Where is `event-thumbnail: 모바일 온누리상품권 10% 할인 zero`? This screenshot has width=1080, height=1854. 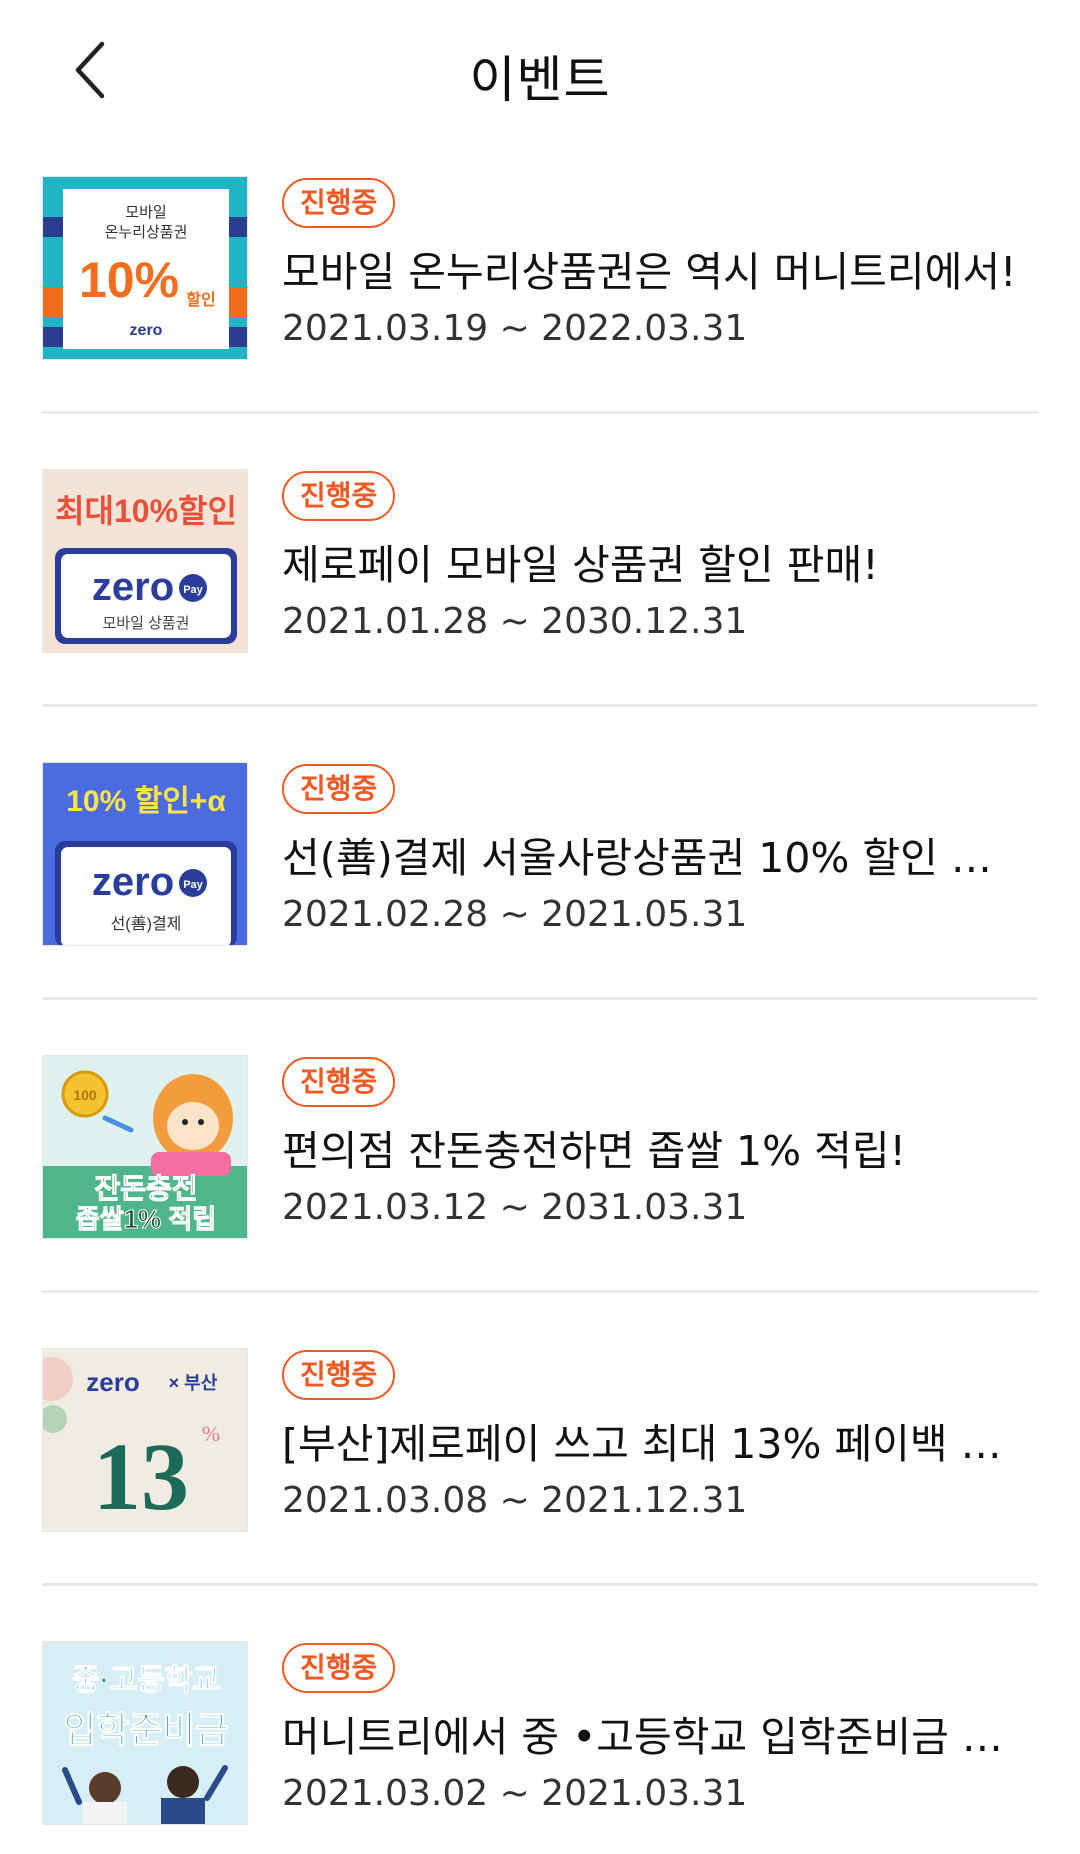 event-thumbnail: 모바일 온누리상품권 10% 할인 zero is located at coordinates (145, 268).